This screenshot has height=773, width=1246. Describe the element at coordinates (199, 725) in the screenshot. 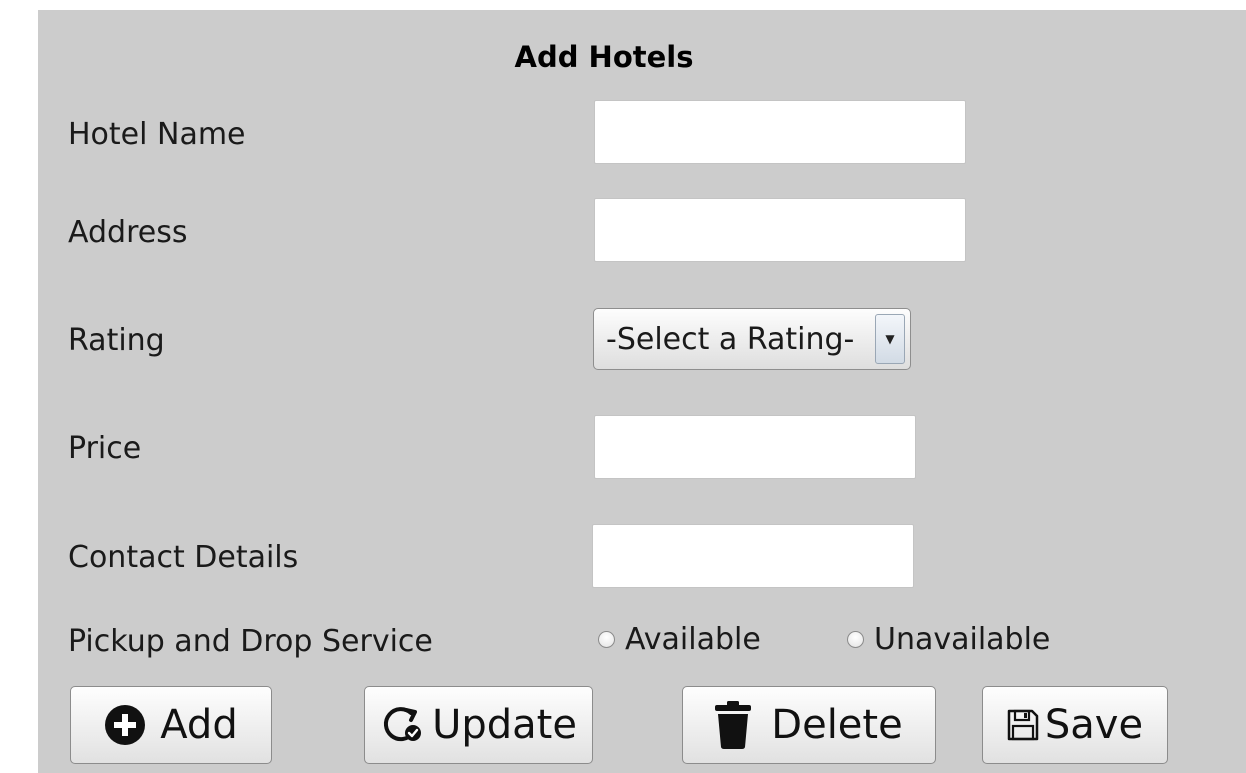

I see `add-button-label: Add` at that location.